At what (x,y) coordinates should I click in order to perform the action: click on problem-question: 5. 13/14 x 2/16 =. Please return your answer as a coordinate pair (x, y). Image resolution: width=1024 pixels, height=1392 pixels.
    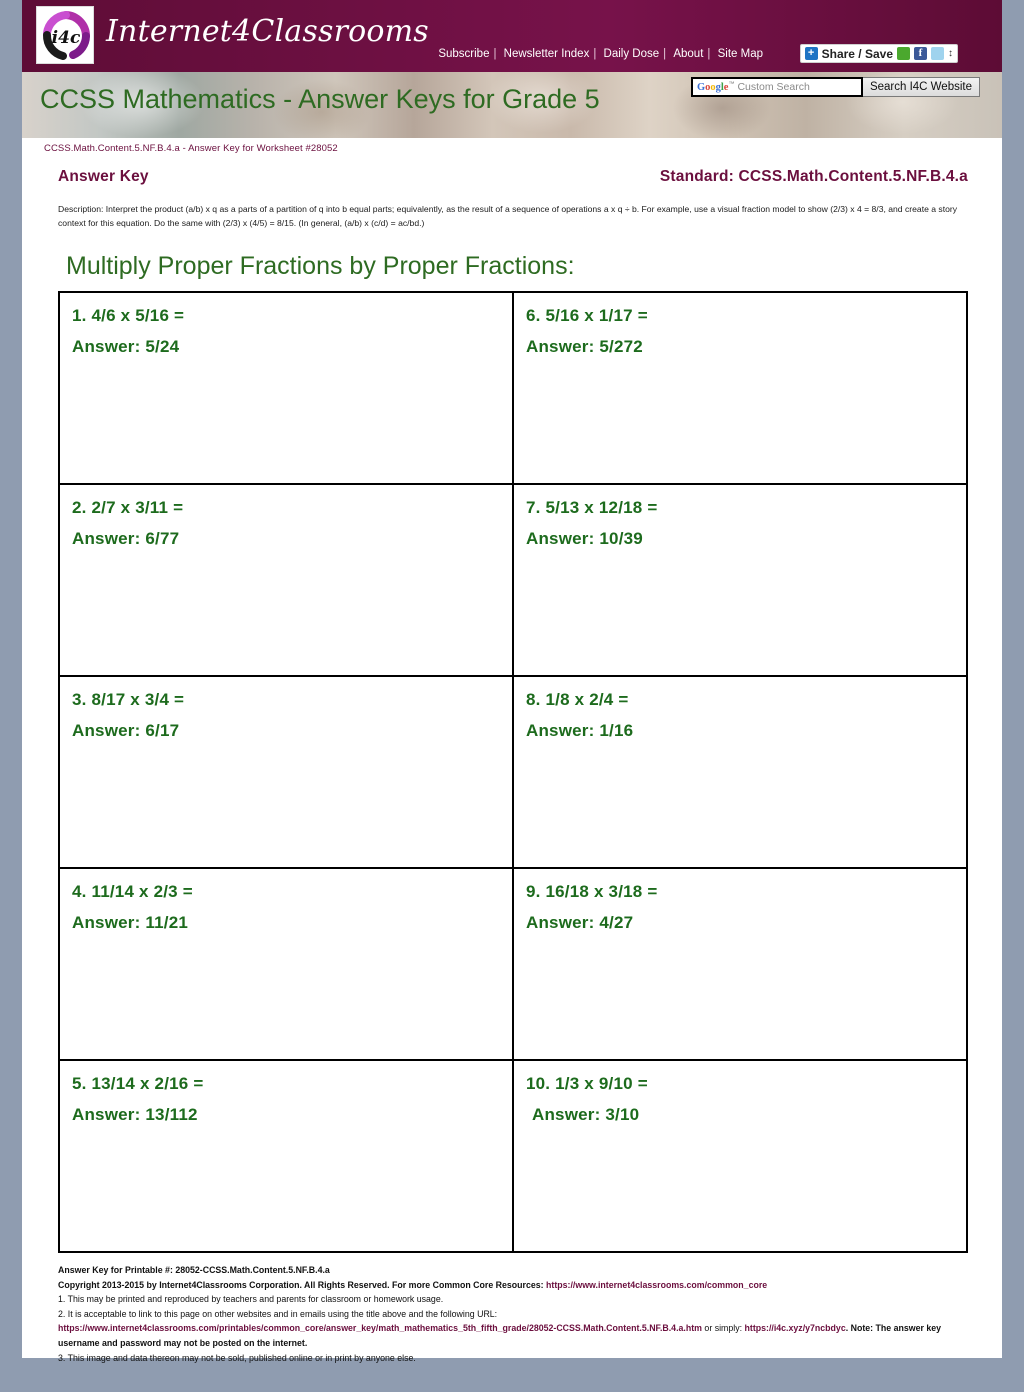
    Looking at the image, I should click on (138, 1083).